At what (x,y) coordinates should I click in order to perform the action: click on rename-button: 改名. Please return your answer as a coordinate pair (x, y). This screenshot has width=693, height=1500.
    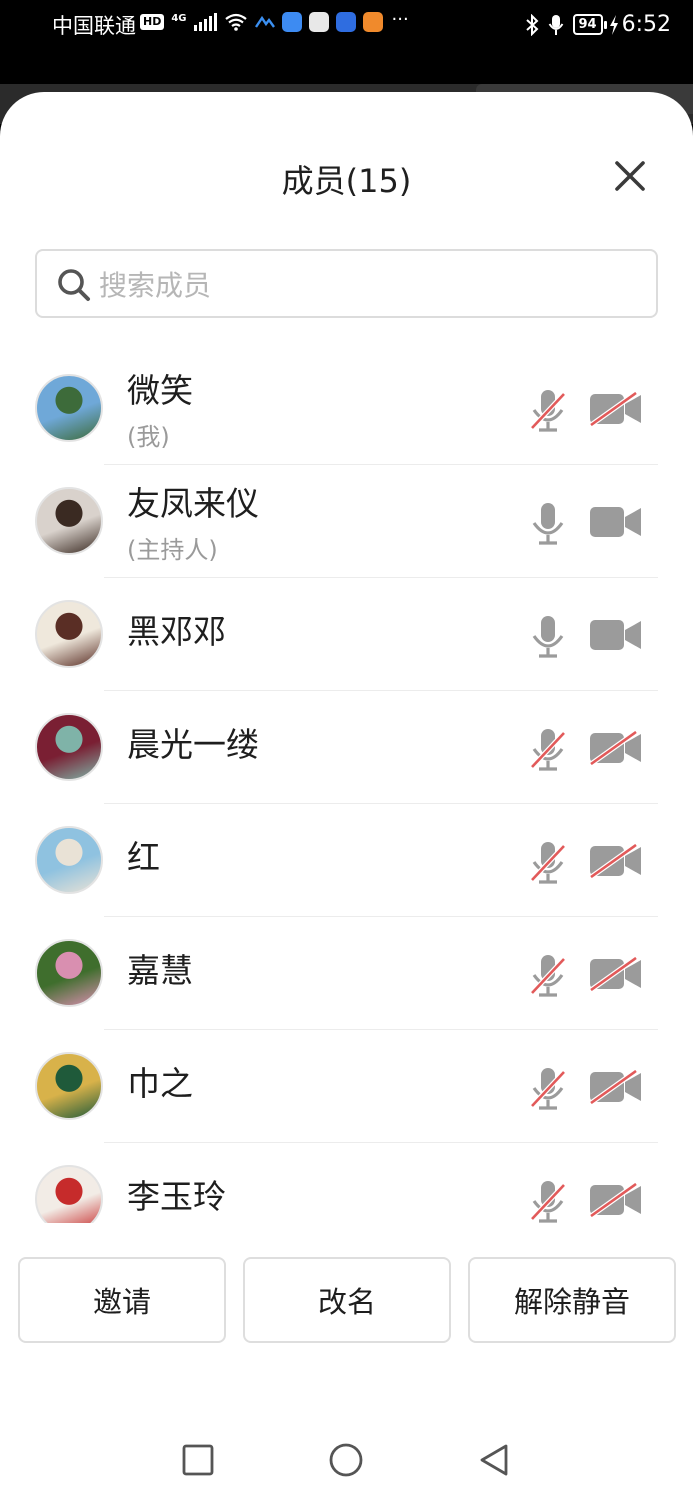
    Looking at the image, I should click on (347, 1300).